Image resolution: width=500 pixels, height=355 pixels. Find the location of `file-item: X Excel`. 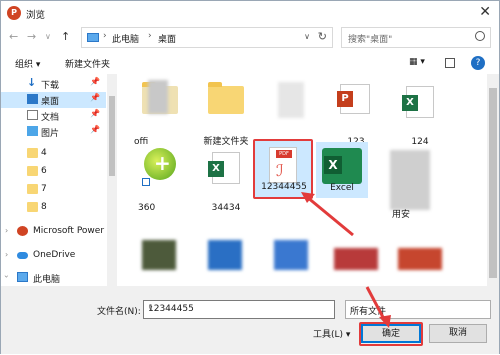

file-item: X Excel is located at coordinates (342, 170).